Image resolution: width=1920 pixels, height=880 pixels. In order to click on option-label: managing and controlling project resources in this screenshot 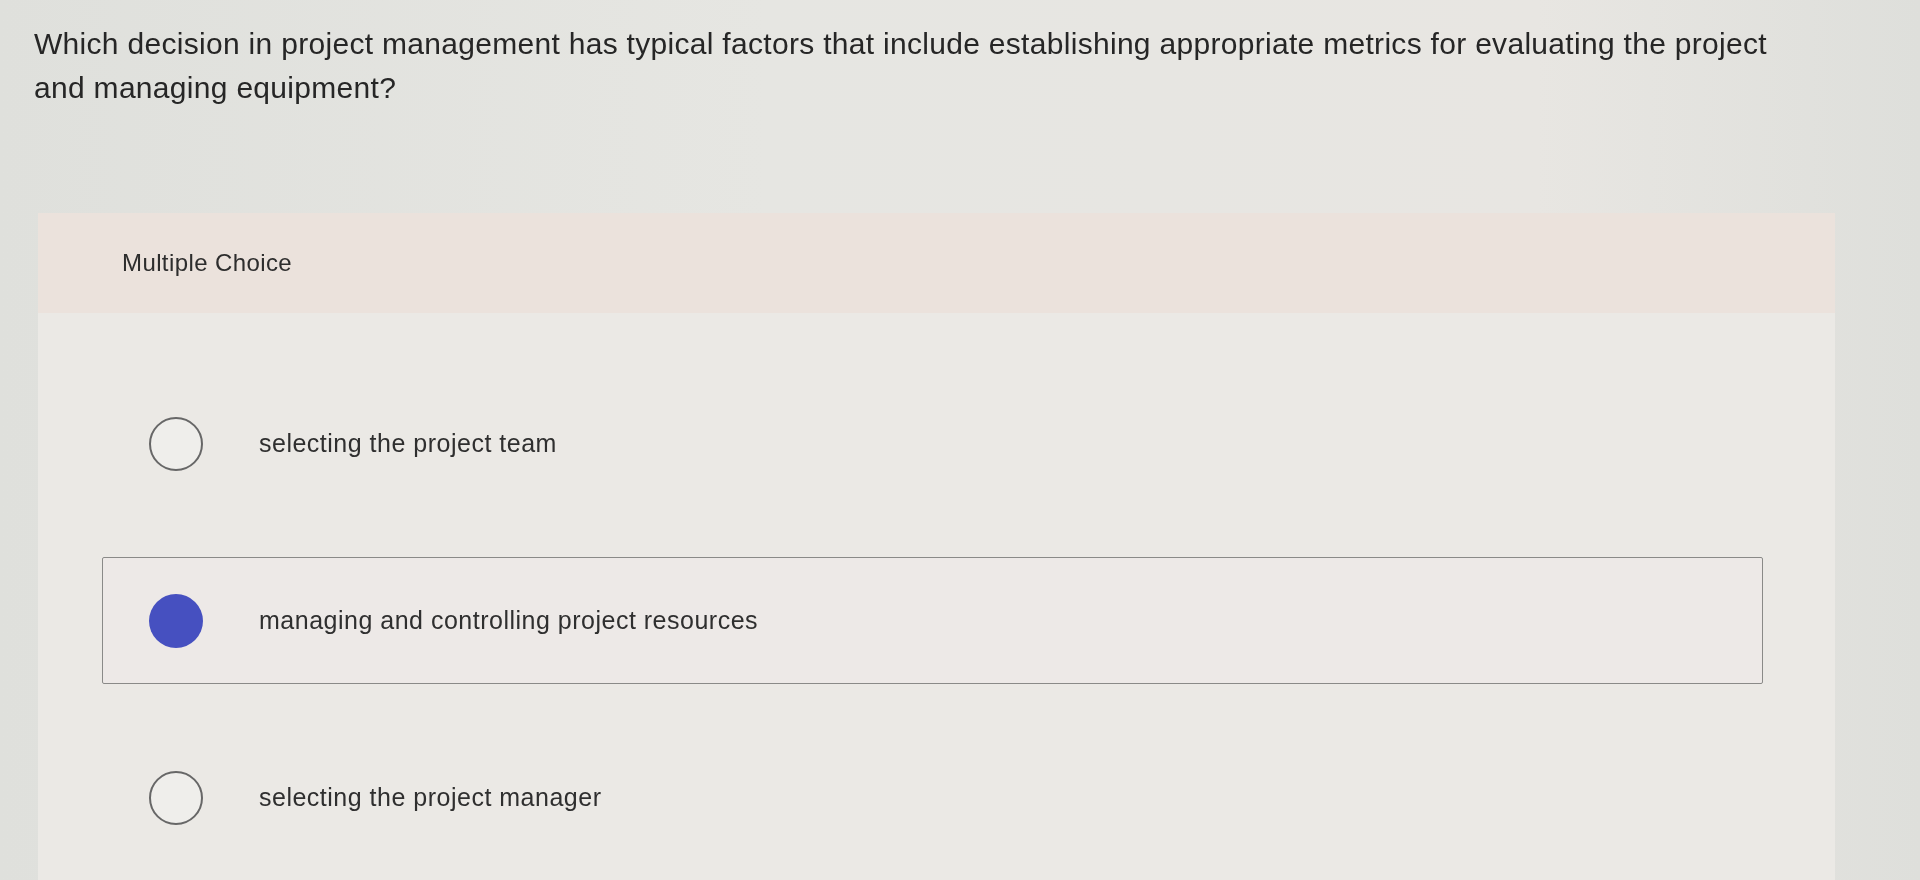, I will do `click(509, 620)`.